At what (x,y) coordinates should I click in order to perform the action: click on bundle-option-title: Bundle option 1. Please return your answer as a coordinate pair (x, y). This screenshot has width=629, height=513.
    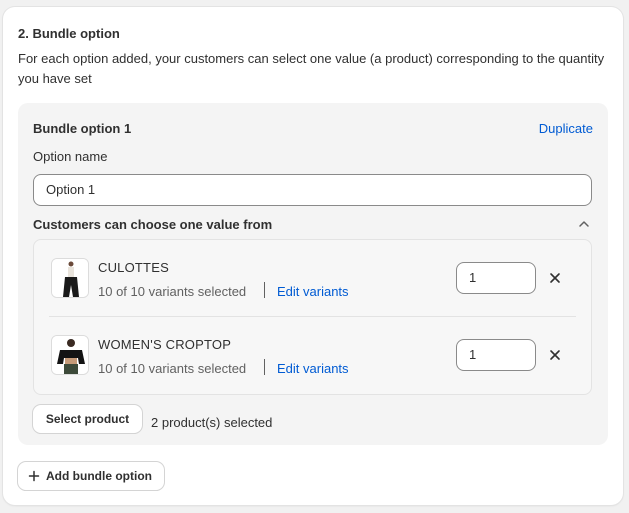
    Looking at the image, I should click on (82, 128).